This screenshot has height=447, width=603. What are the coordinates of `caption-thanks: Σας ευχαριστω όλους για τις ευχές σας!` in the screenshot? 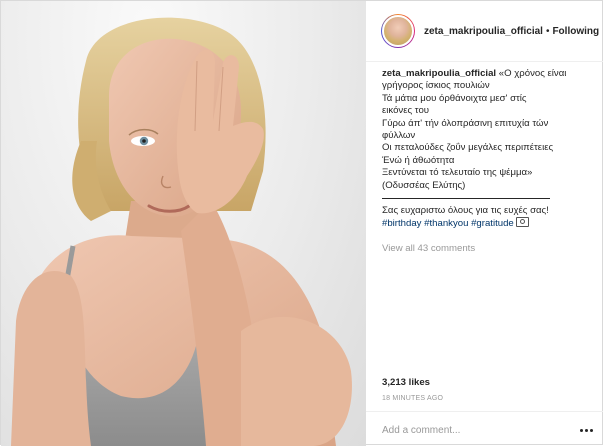 It's located at (465, 211).